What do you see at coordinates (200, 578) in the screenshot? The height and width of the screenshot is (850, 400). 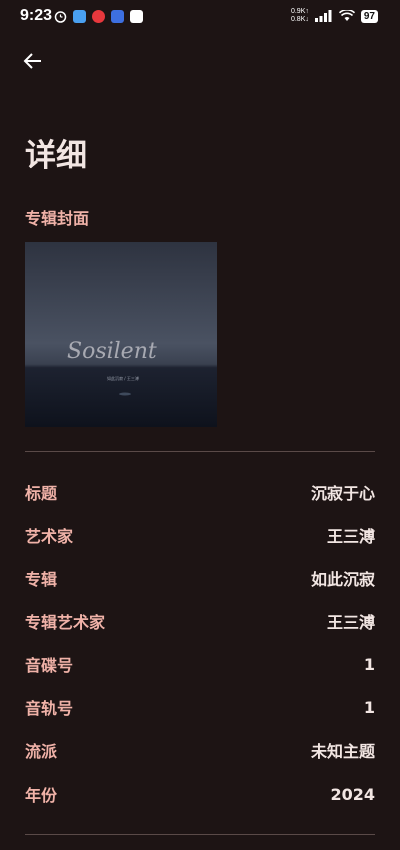 I see `detail-row-album: 专辑 如此沉寂` at bounding box center [200, 578].